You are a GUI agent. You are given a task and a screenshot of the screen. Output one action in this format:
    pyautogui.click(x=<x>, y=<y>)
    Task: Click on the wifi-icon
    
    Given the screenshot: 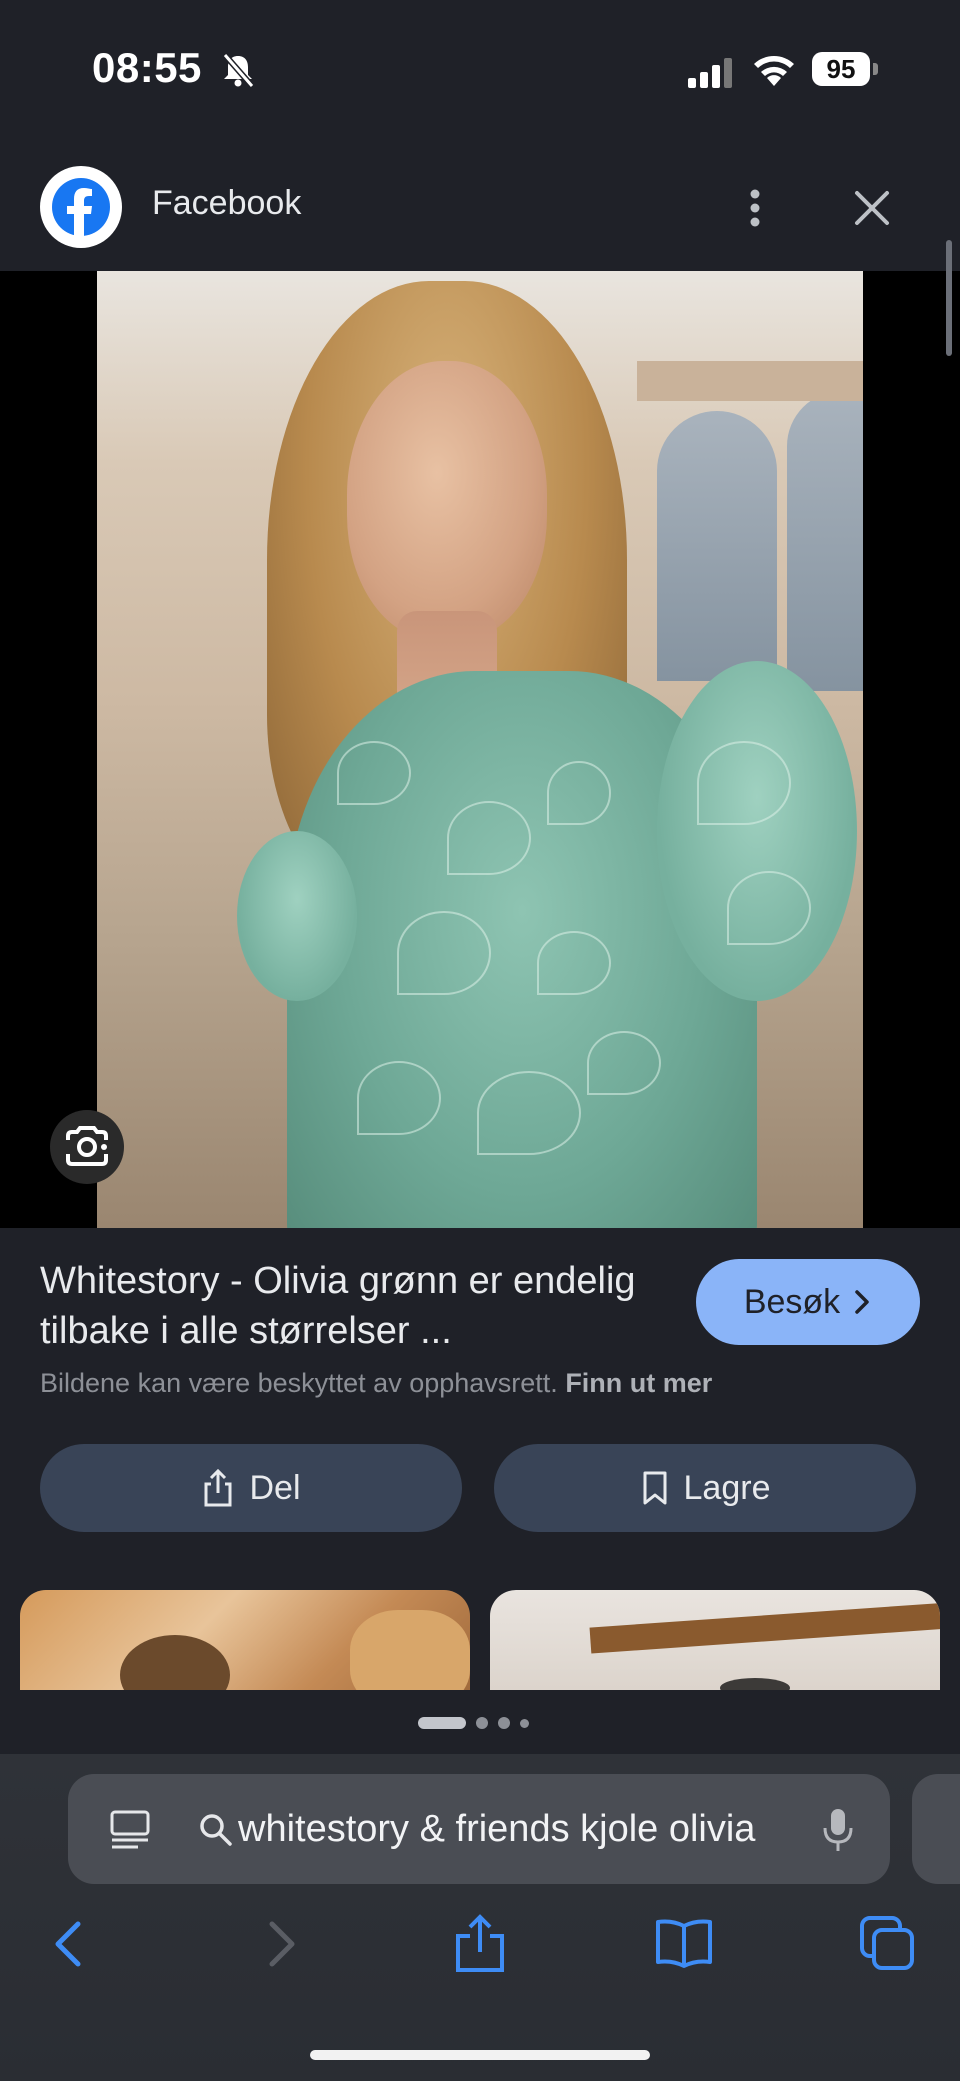 What is the action you would take?
    pyautogui.click(x=774, y=71)
    